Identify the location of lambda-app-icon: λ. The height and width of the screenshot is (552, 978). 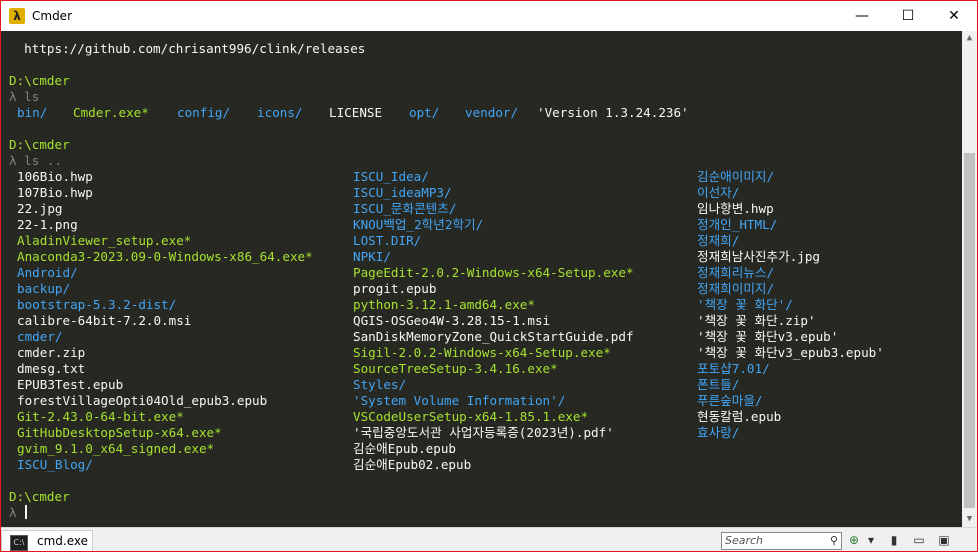
(17, 16).